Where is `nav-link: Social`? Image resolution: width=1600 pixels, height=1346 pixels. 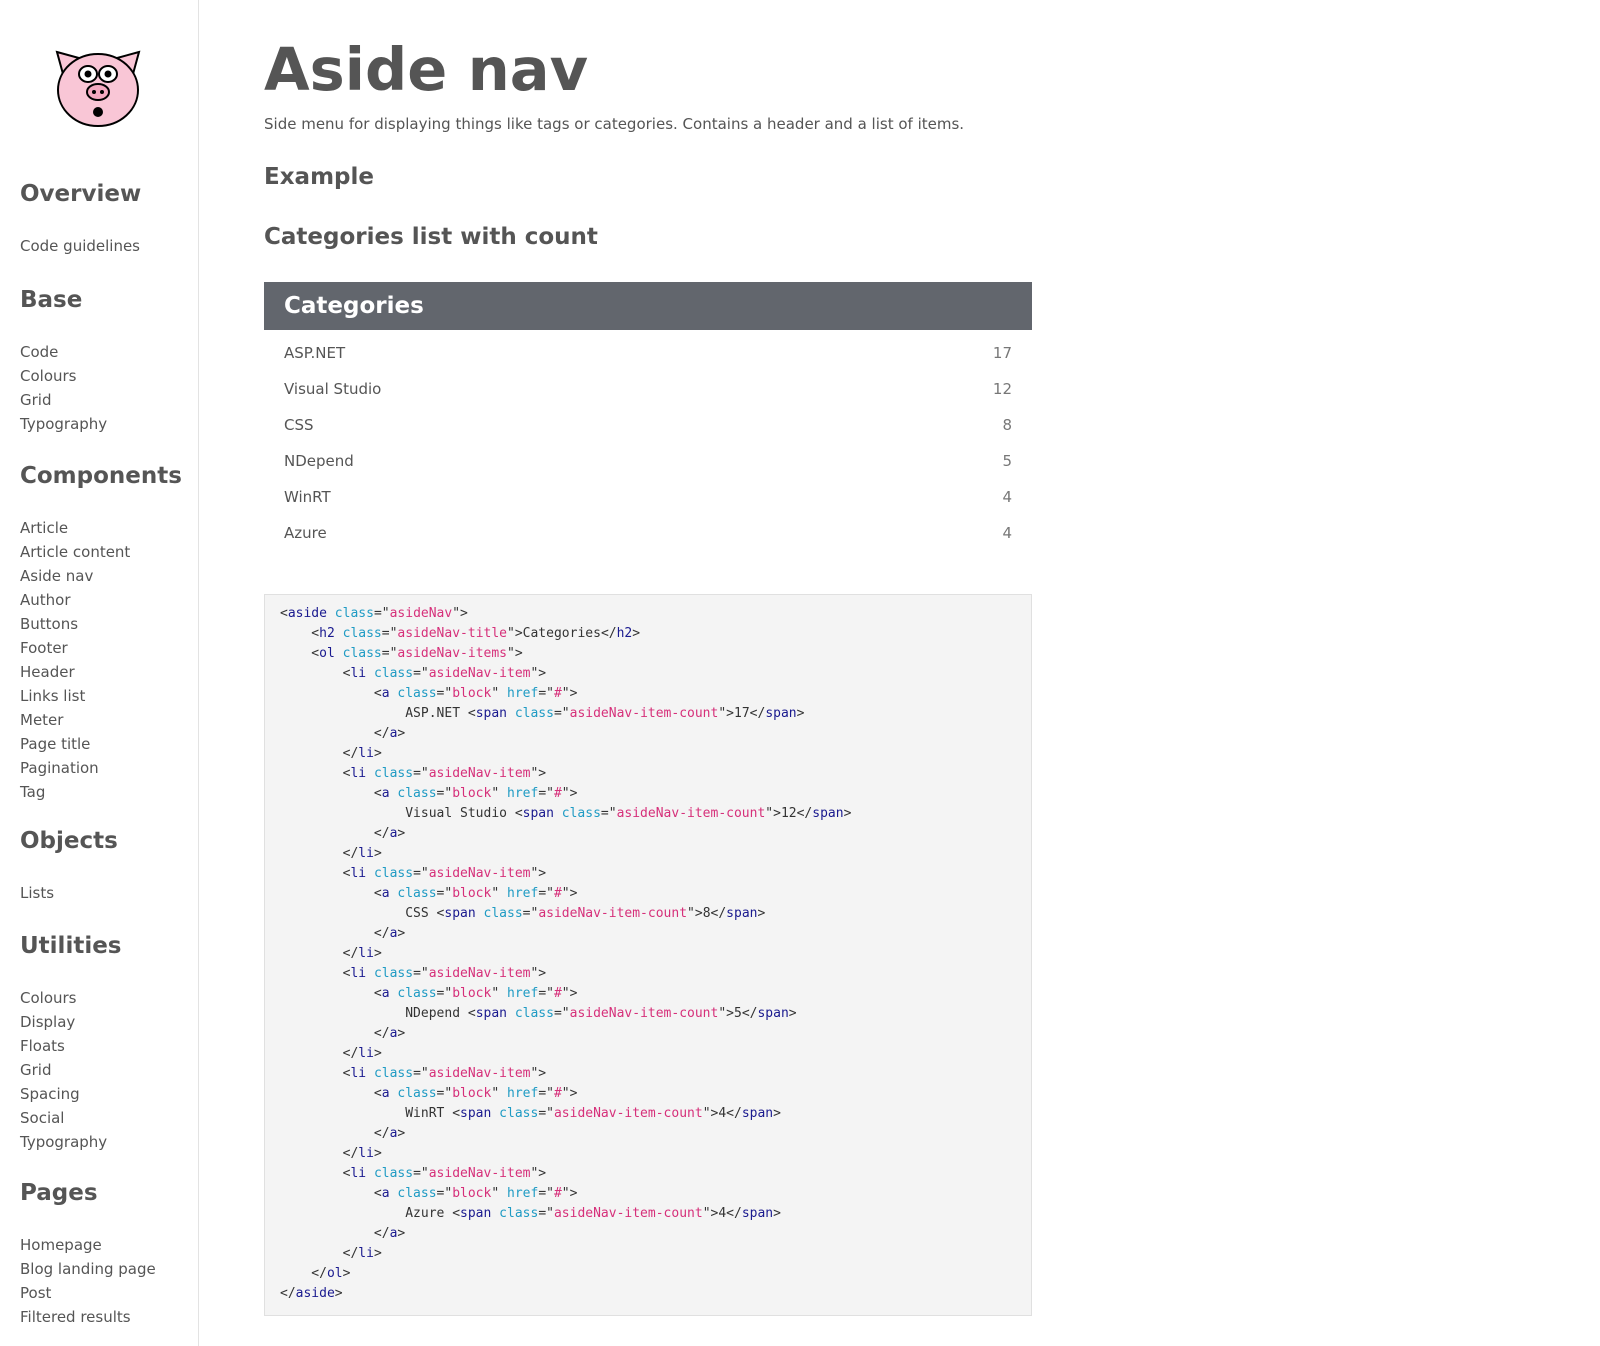
nav-link: Social is located at coordinates (42, 1118).